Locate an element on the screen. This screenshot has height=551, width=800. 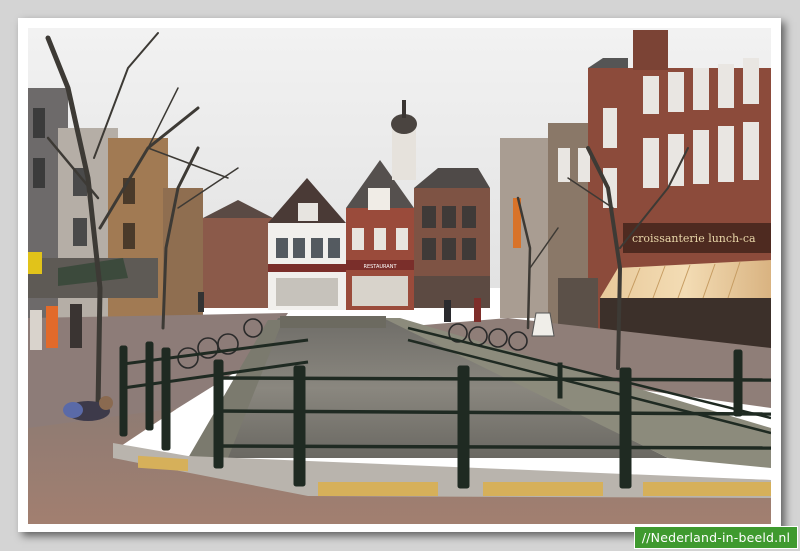
canal-bridge-wall is located at coordinates (333, 322).